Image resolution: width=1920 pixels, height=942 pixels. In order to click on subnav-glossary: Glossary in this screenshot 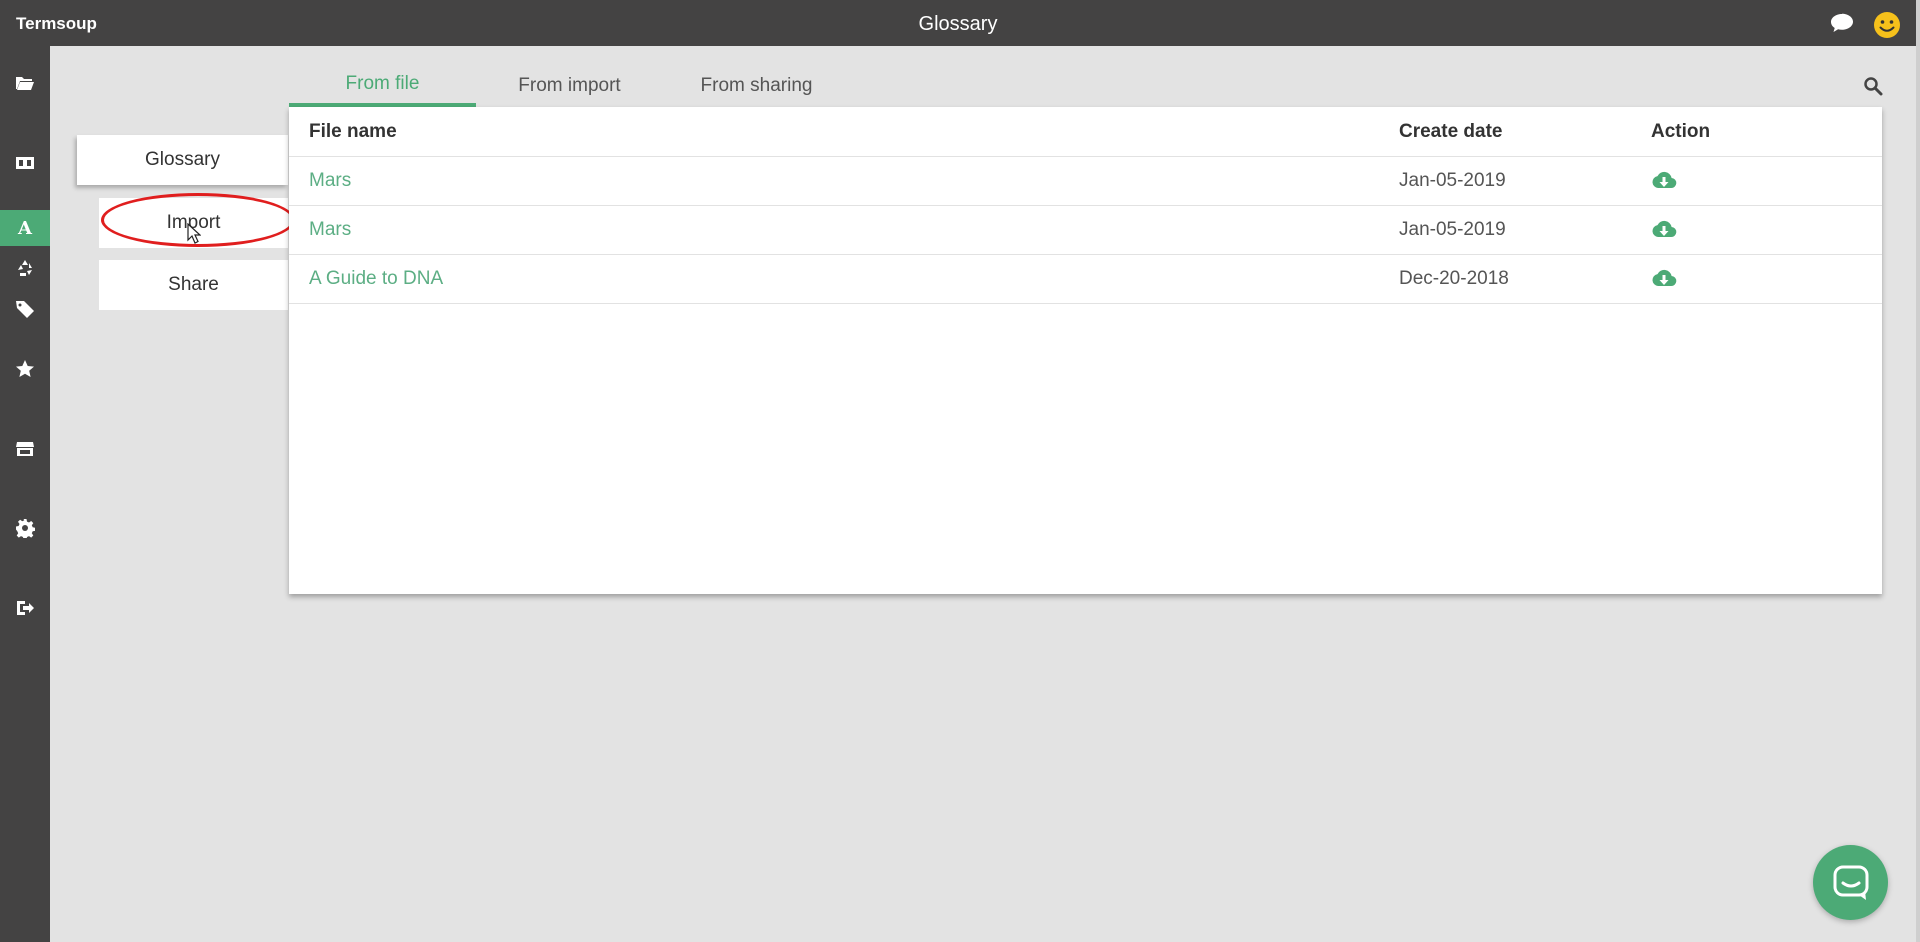, I will do `click(182, 160)`.